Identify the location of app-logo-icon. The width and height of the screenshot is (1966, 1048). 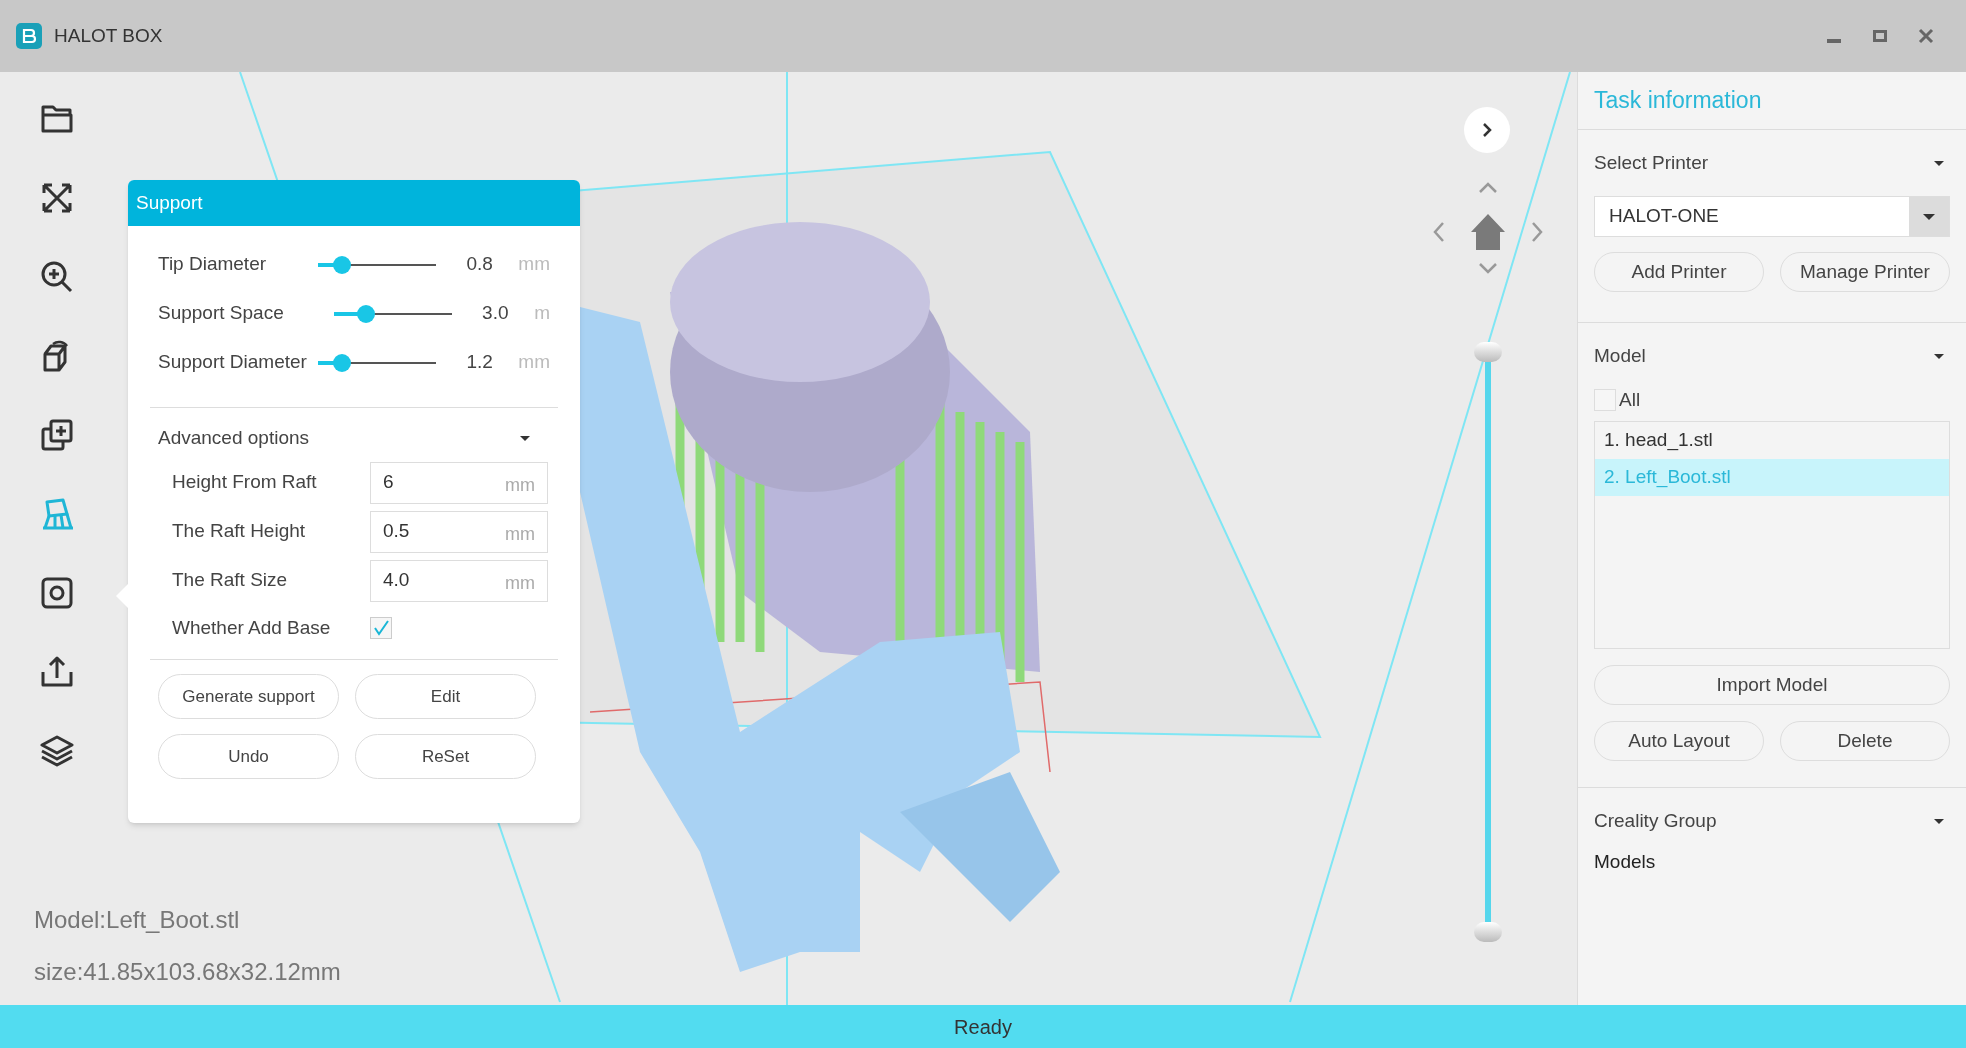
(29, 36).